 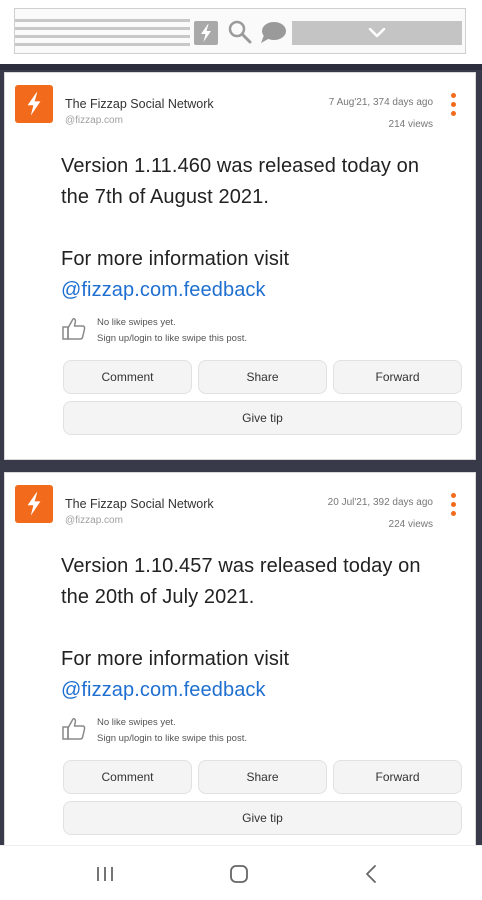 I want to click on zap-button, so click(x=206, y=33).